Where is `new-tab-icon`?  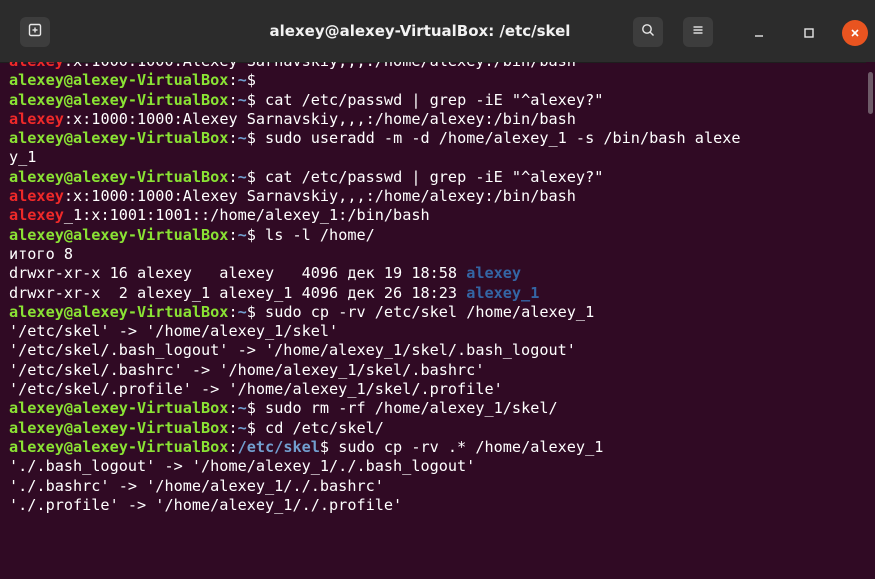
new-tab-icon is located at coordinates (35, 32).